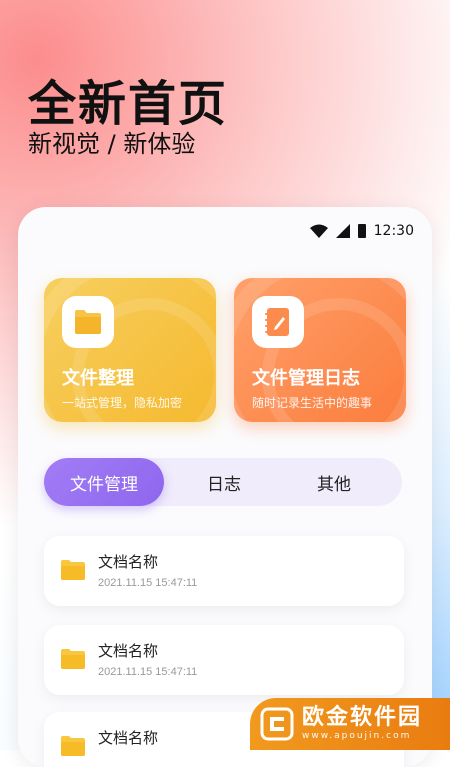 This screenshot has width=450, height=767. What do you see at coordinates (362, 717) in the screenshot?
I see `watermark-name: 欧金软件园` at bounding box center [362, 717].